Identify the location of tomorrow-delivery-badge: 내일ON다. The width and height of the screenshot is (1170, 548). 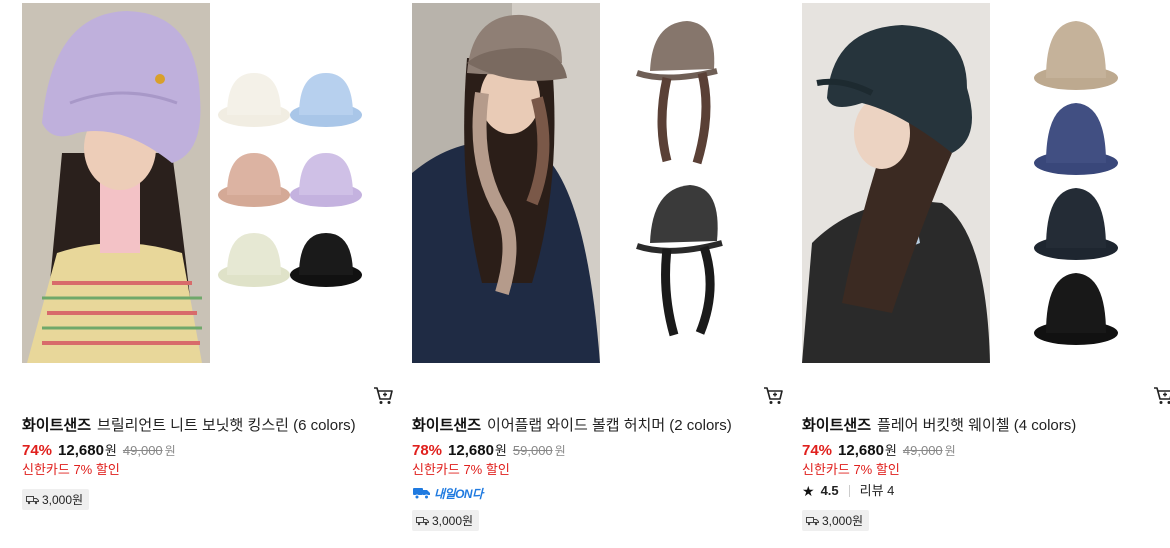
(447, 493).